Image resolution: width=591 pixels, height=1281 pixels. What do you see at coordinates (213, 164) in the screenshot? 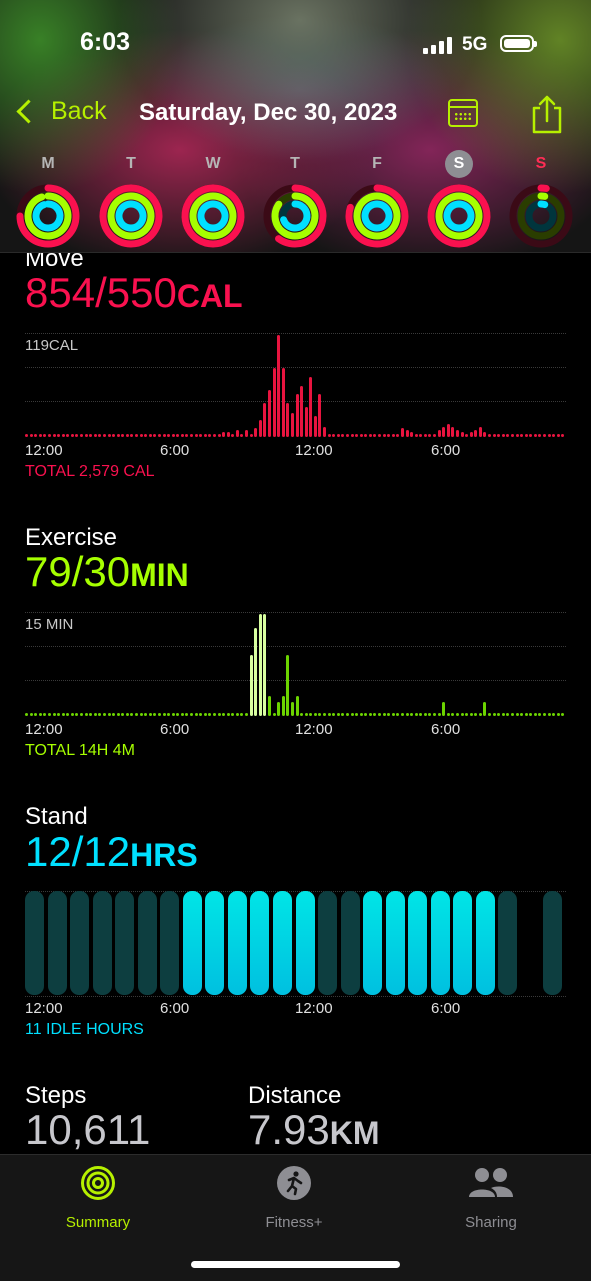
I see `weekday-label: W` at bounding box center [213, 164].